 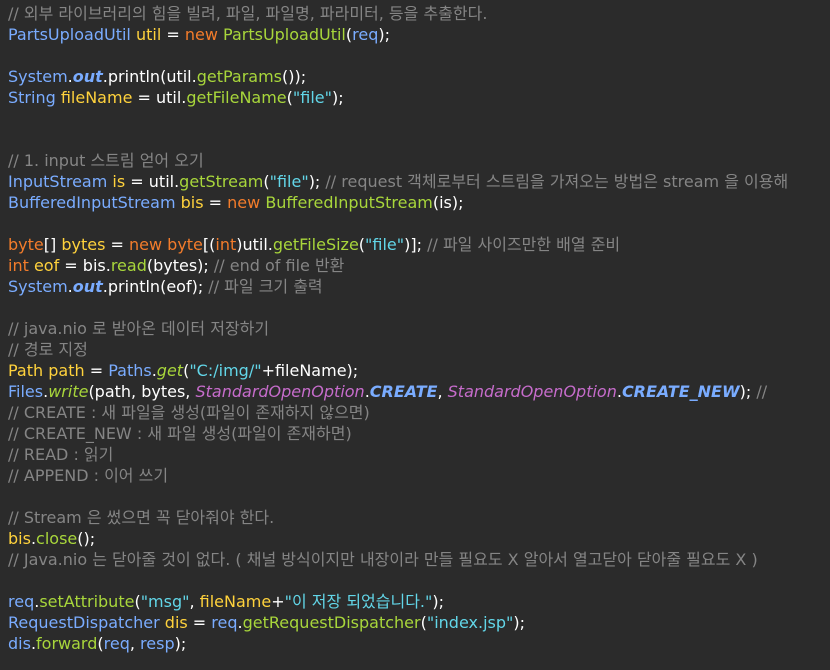 I want to click on code-token-plain: = util., so click(x=152, y=181).